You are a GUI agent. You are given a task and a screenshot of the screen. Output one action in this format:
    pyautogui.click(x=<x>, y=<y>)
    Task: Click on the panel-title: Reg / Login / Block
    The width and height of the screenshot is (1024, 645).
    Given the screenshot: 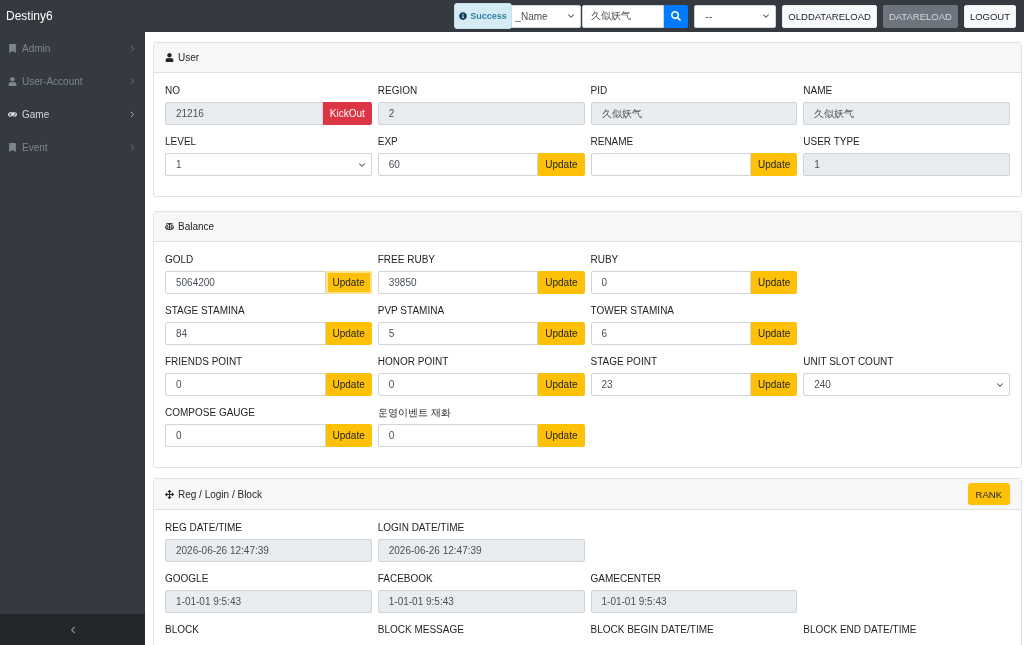 What is the action you would take?
    pyautogui.click(x=220, y=494)
    